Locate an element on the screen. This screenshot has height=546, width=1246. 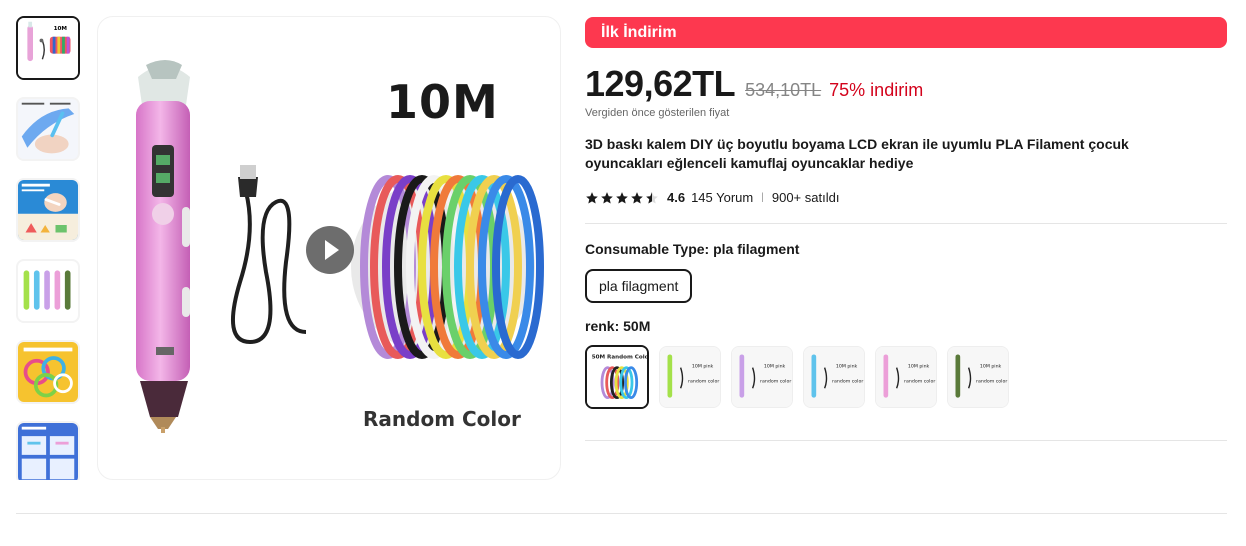
thumbnail-strip: 10M is located at coordinates (49, 248).